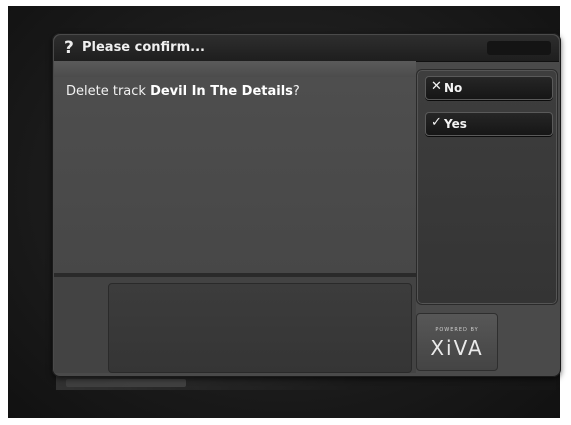  What do you see at coordinates (457, 348) in the screenshot?
I see `logo-brand: XiVA` at bounding box center [457, 348].